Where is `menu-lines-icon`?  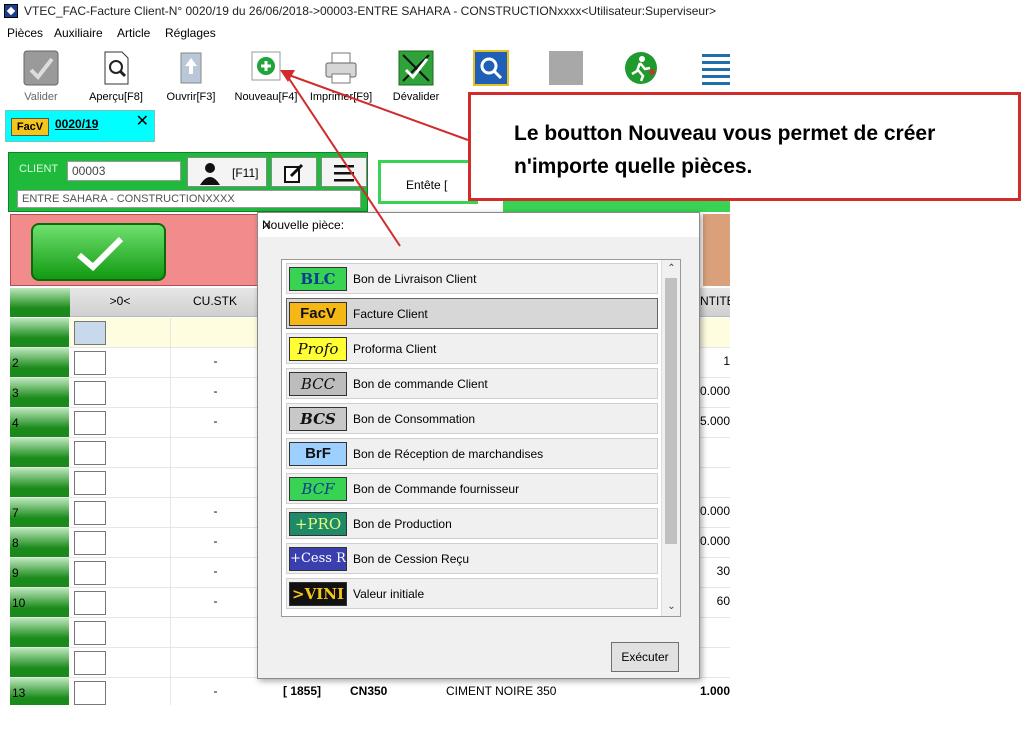 menu-lines-icon is located at coordinates (344, 173).